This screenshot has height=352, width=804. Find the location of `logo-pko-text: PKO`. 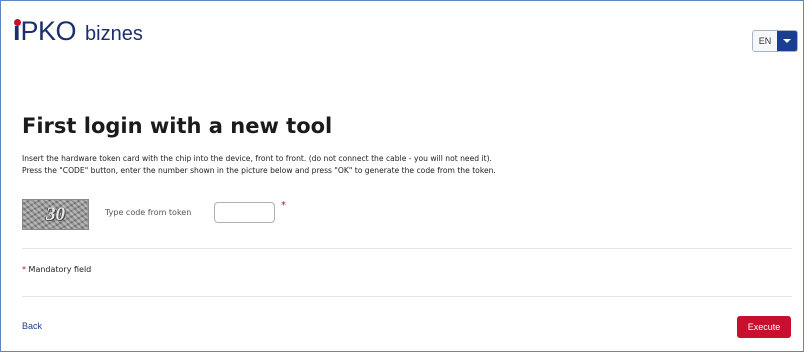

logo-pko-text: PKO is located at coordinates (48, 31).